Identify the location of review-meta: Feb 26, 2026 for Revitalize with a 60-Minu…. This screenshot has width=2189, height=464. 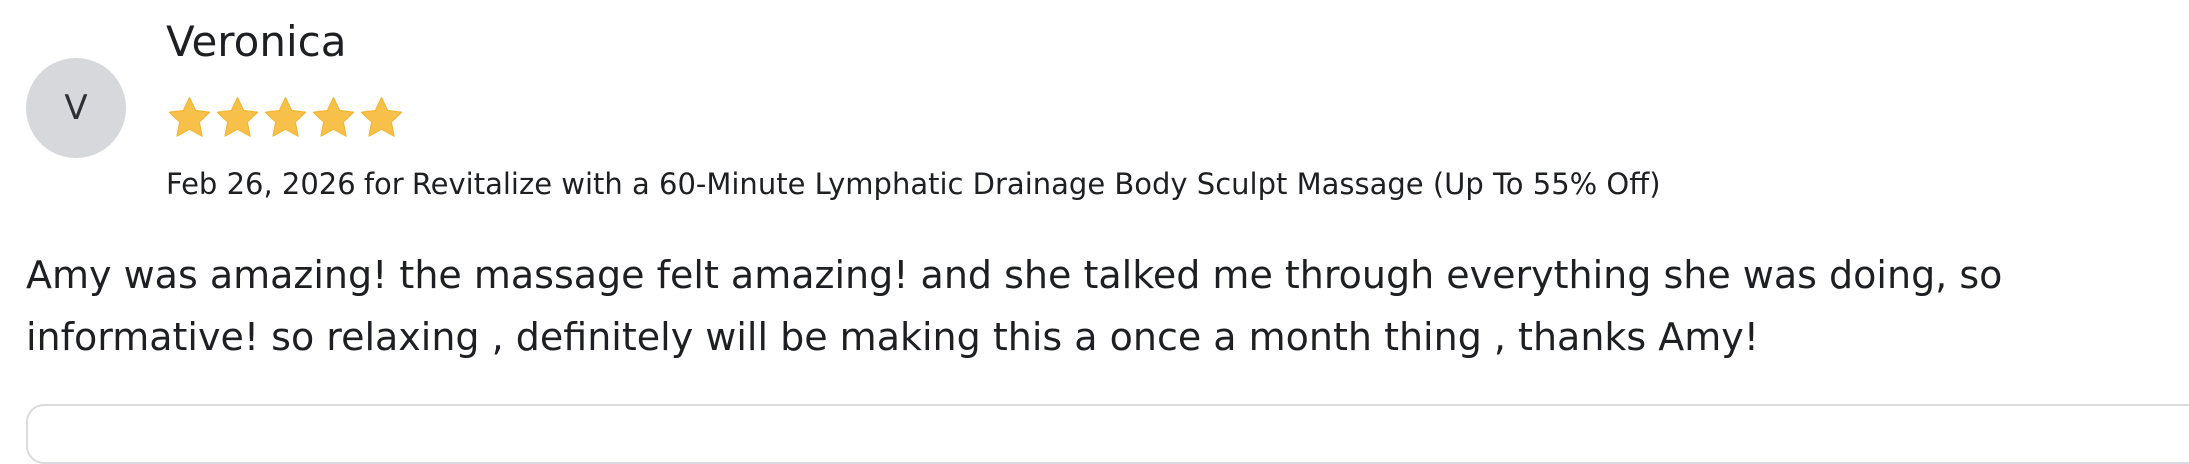
(913, 184).